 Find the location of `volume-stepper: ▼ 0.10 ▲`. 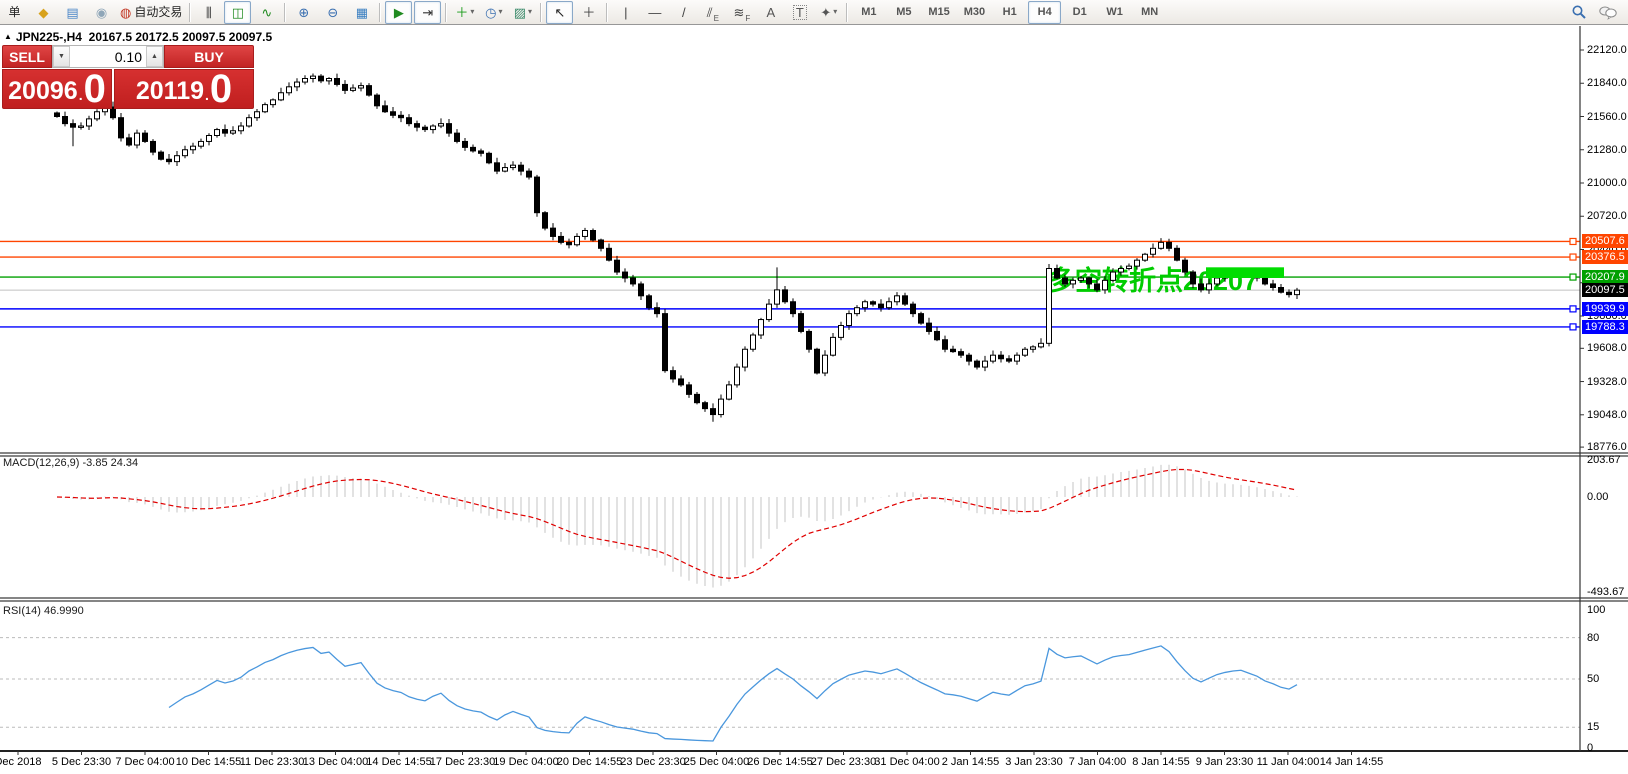

volume-stepper: ▼ 0.10 ▲ is located at coordinates (108, 56).